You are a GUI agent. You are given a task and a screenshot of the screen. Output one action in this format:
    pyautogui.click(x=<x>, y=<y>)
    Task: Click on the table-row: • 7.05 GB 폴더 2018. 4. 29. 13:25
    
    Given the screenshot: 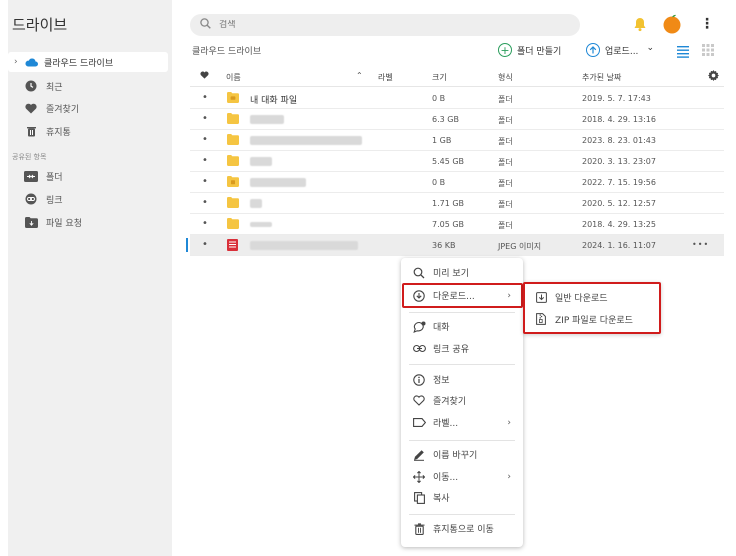 What is the action you would take?
    pyautogui.click(x=457, y=224)
    